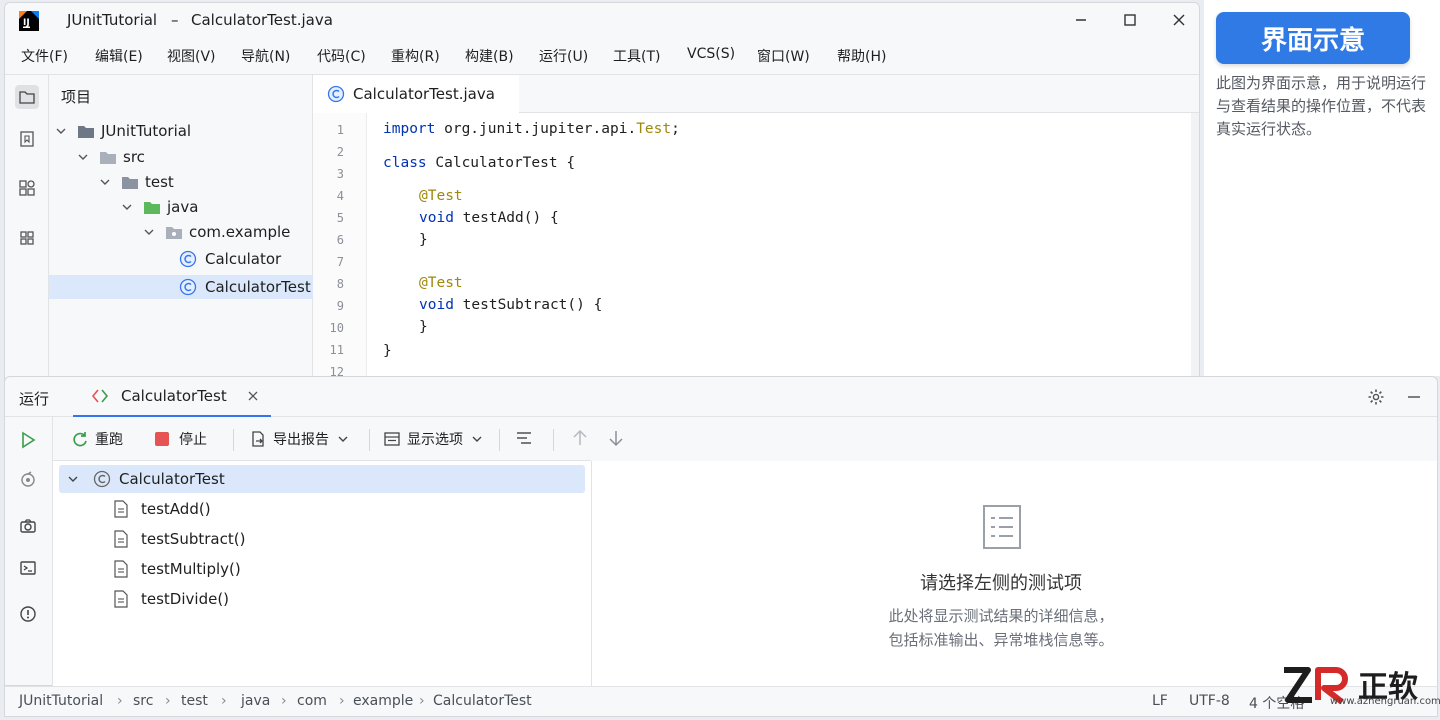 This screenshot has width=1440, height=720. What do you see at coordinates (143, 701) in the screenshot?
I see `breadcrumb-item: src` at bounding box center [143, 701].